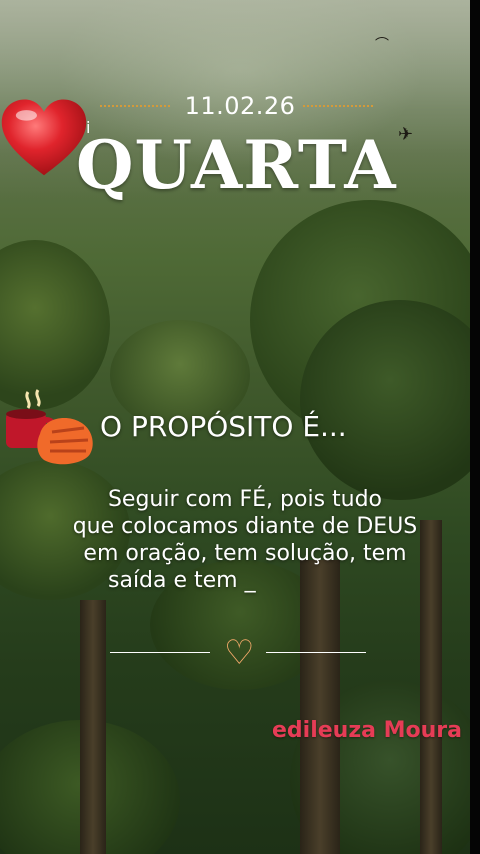  I want to click on divider-left, so click(160, 652).